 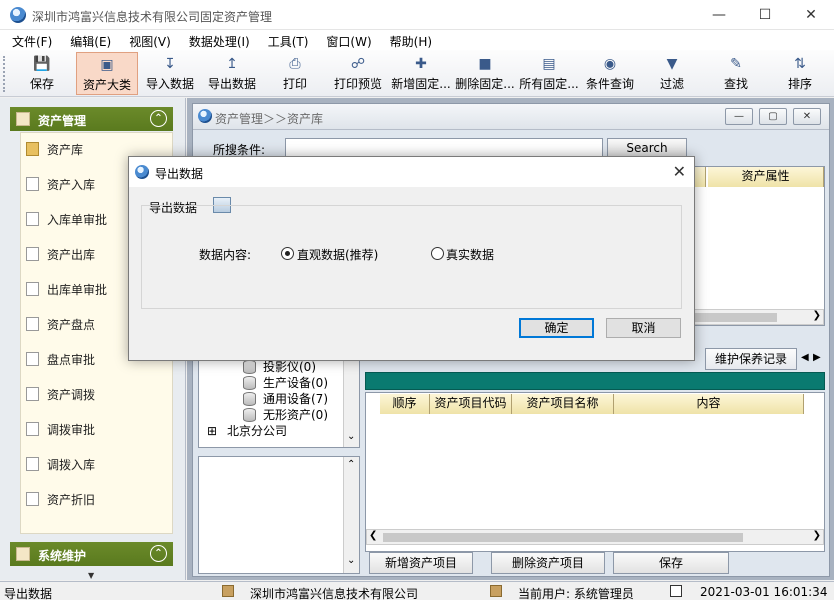 What do you see at coordinates (152, 17) in the screenshot?
I see `window-title: 深圳市鸿富兴信息技术有限公司固定资产管理` at bounding box center [152, 17].